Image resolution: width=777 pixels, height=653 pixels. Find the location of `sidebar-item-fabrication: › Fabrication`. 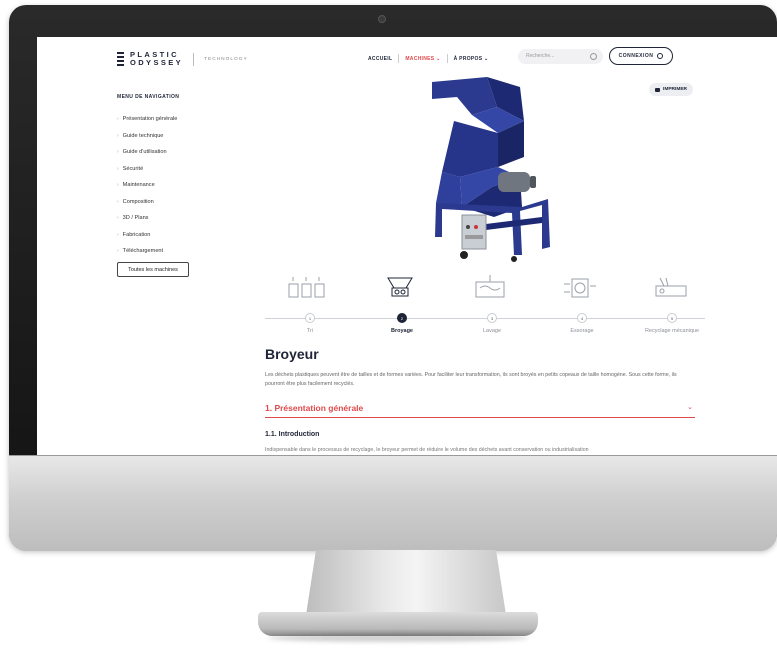

sidebar-item-fabrication: › Fabrication is located at coordinates (192, 235).